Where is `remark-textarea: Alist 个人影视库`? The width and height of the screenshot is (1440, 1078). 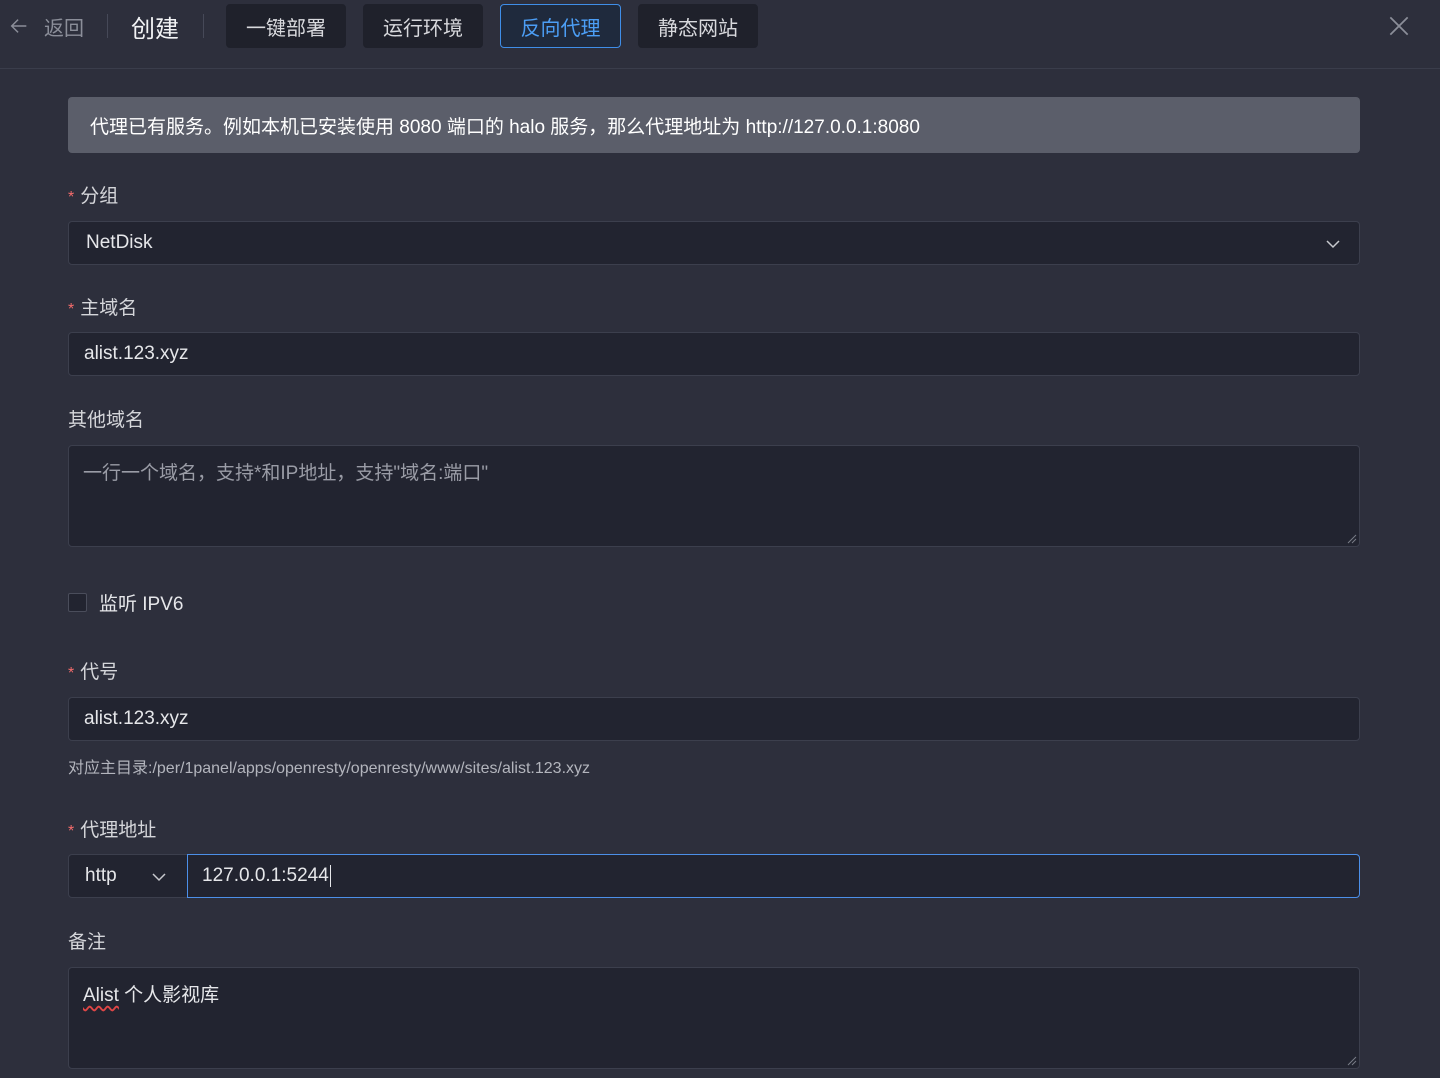
remark-textarea: Alist 个人影视库 is located at coordinates (714, 1018).